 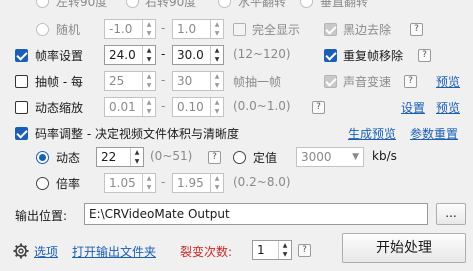 What do you see at coordinates (21, 251) in the screenshot?
I see `gear-icon` at bounding box center [21, 251].